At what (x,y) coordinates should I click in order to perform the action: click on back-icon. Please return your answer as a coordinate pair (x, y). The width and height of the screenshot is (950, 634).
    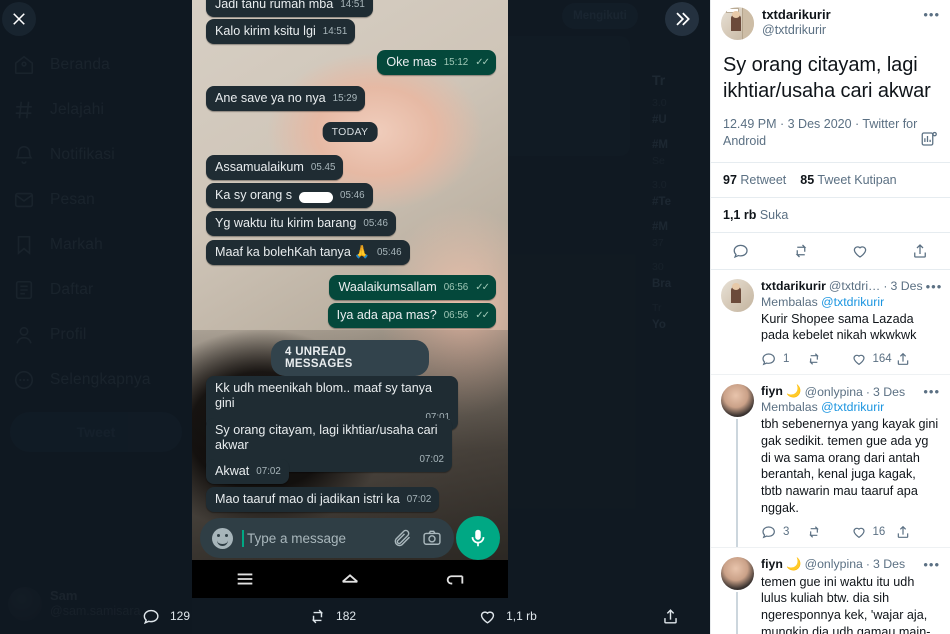
    Looking at the image, I should click on (455, 579).